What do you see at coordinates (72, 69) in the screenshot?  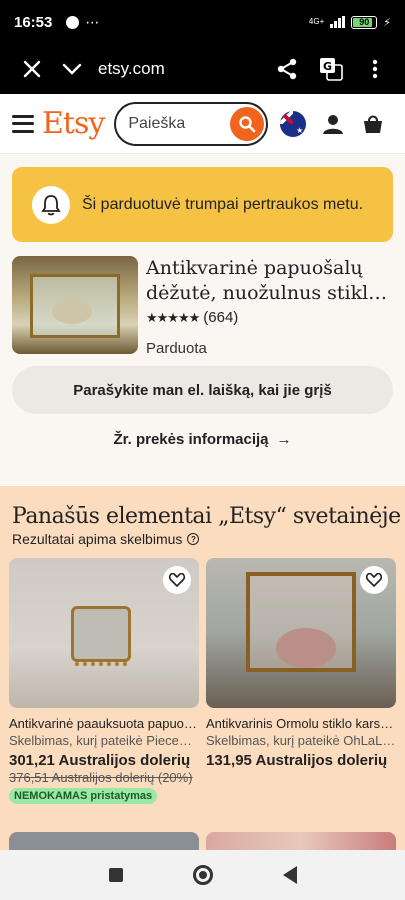 I see `chevron-down-icon` at bounding box center [72, 69].